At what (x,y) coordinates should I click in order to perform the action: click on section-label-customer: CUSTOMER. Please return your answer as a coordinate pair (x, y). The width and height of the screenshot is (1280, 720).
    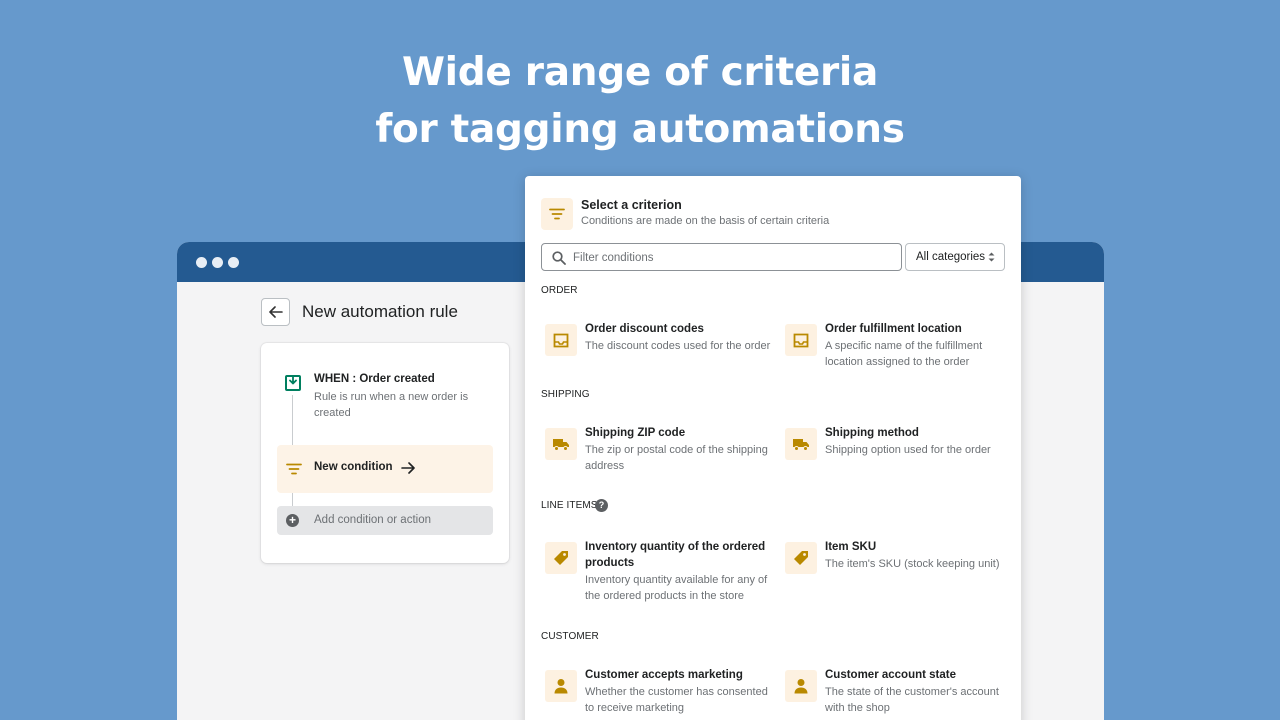
    Looking at the image, I should click on (570, 636).